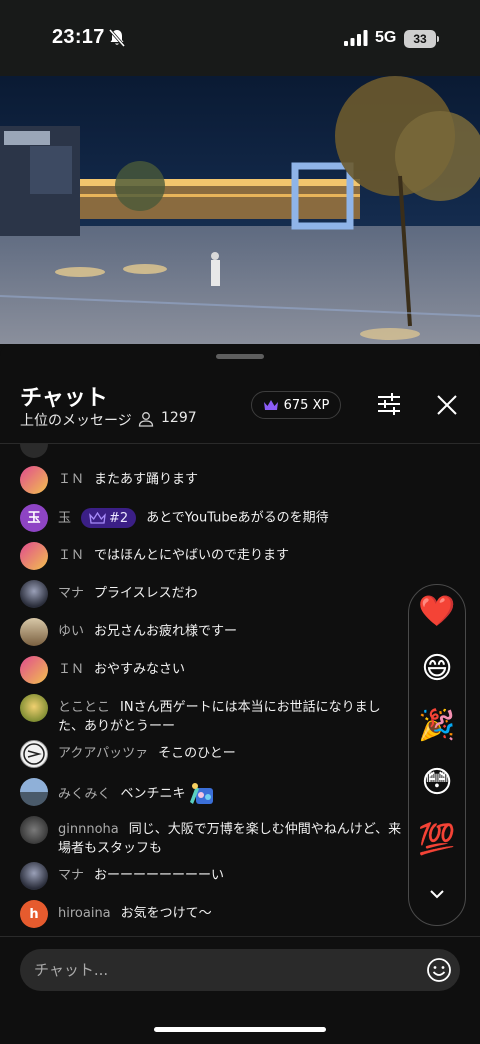 This screenshot has height=1044, width=480. I want to click on reaction-picker: ❤️ 😄 🎉 😳 💯, so click(437, 755).